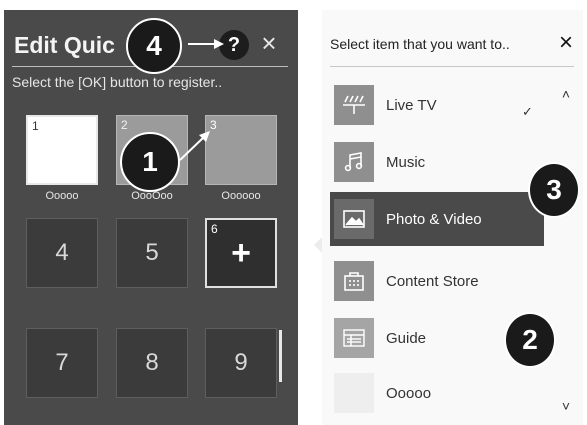 This screenshot has width=587, height=425. I want to click on quick-slot-8: 8, so click(152, 363).